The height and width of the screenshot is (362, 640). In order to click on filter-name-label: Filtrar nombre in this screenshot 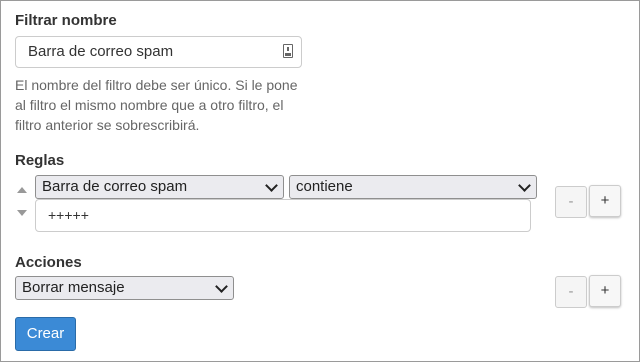, I will do `click(66, 20)`.